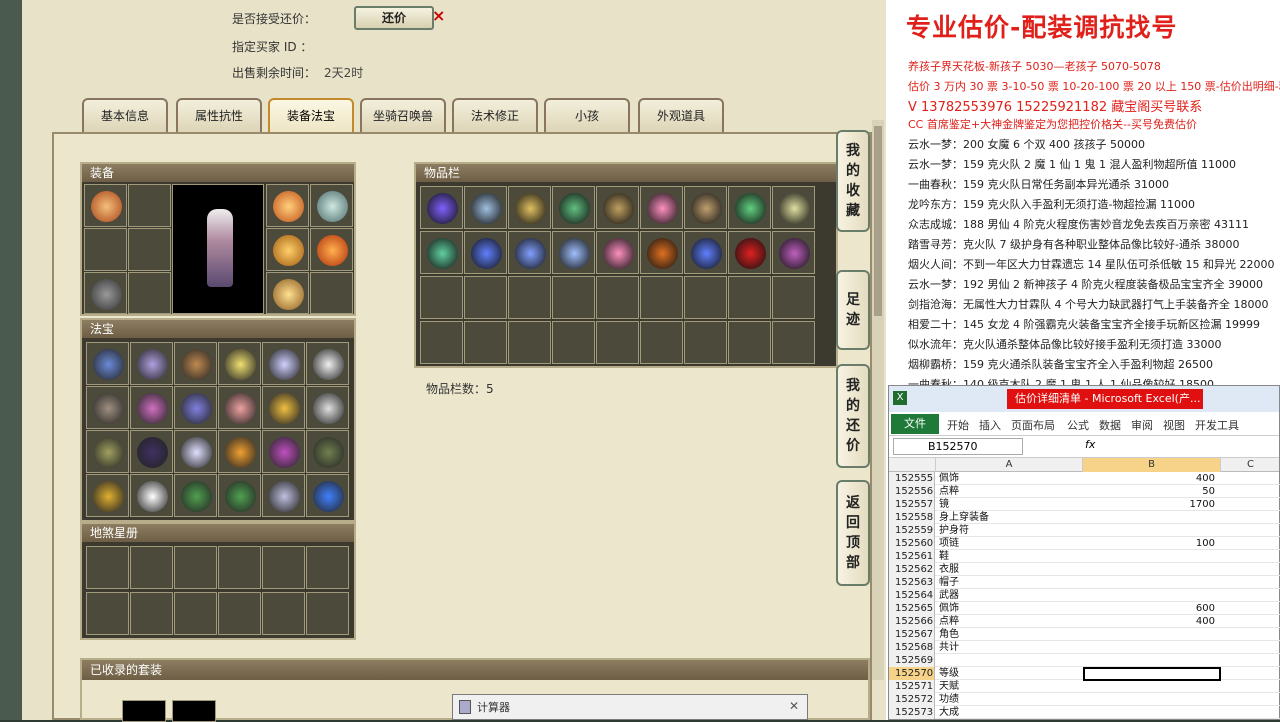 This screenshot has height=722, width=1280. I want to click on cell-b: 1700, so click(1151, 504).